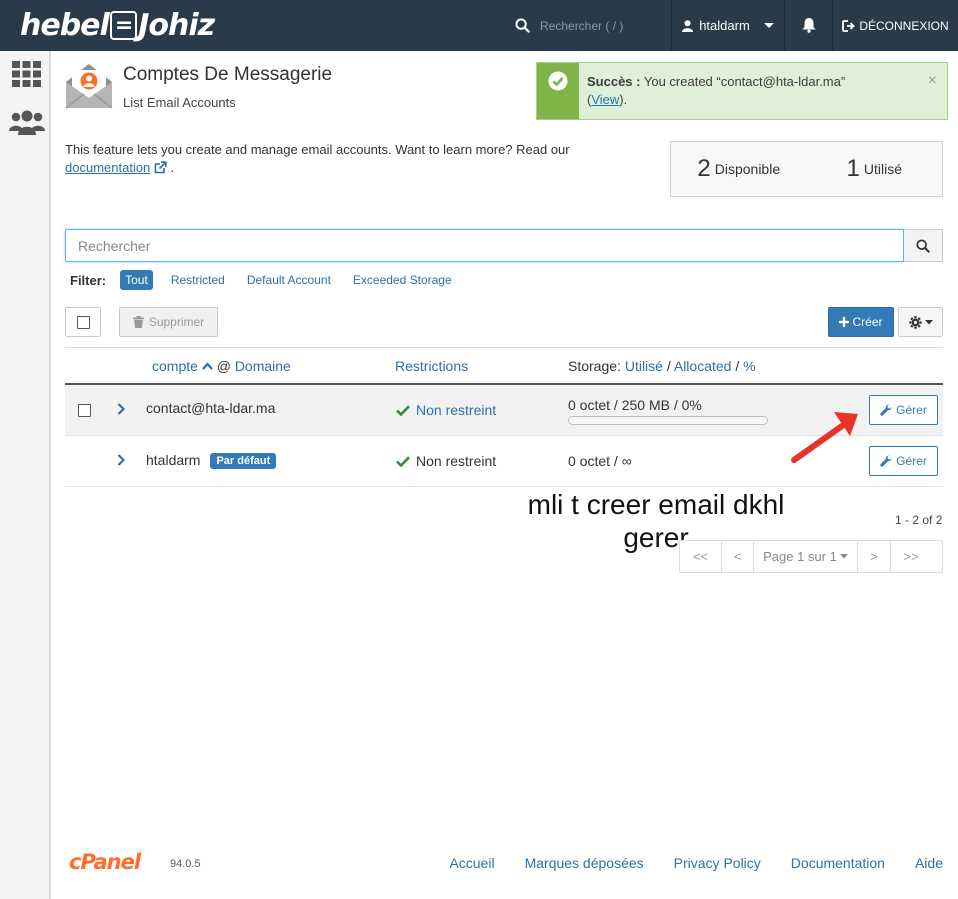  I want to click on page-title: Comptes De Messagerie, so click(228, 74).